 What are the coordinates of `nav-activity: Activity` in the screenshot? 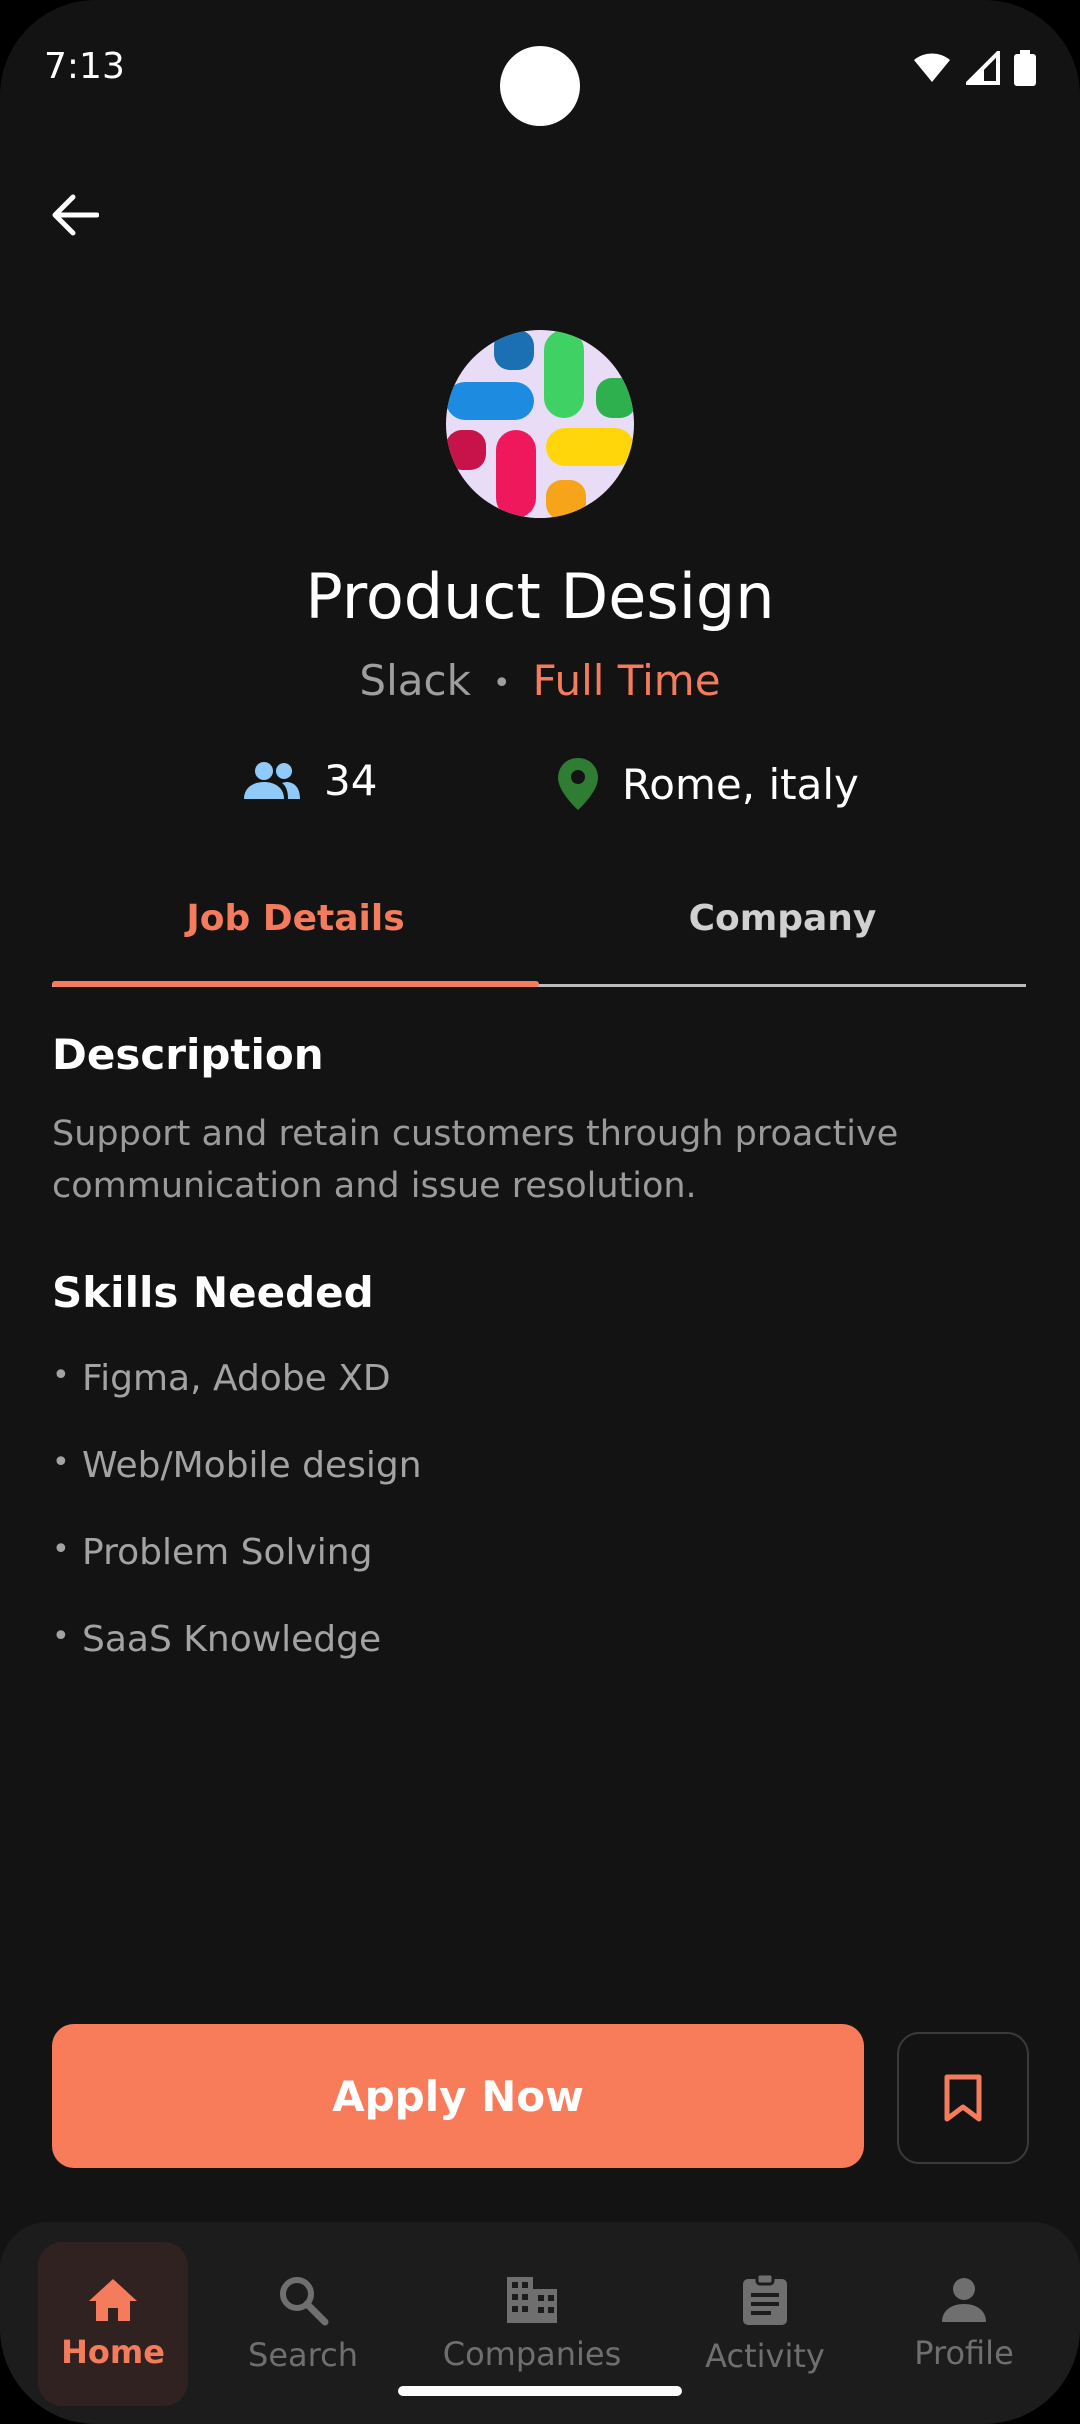 It's located at (765, 2324).